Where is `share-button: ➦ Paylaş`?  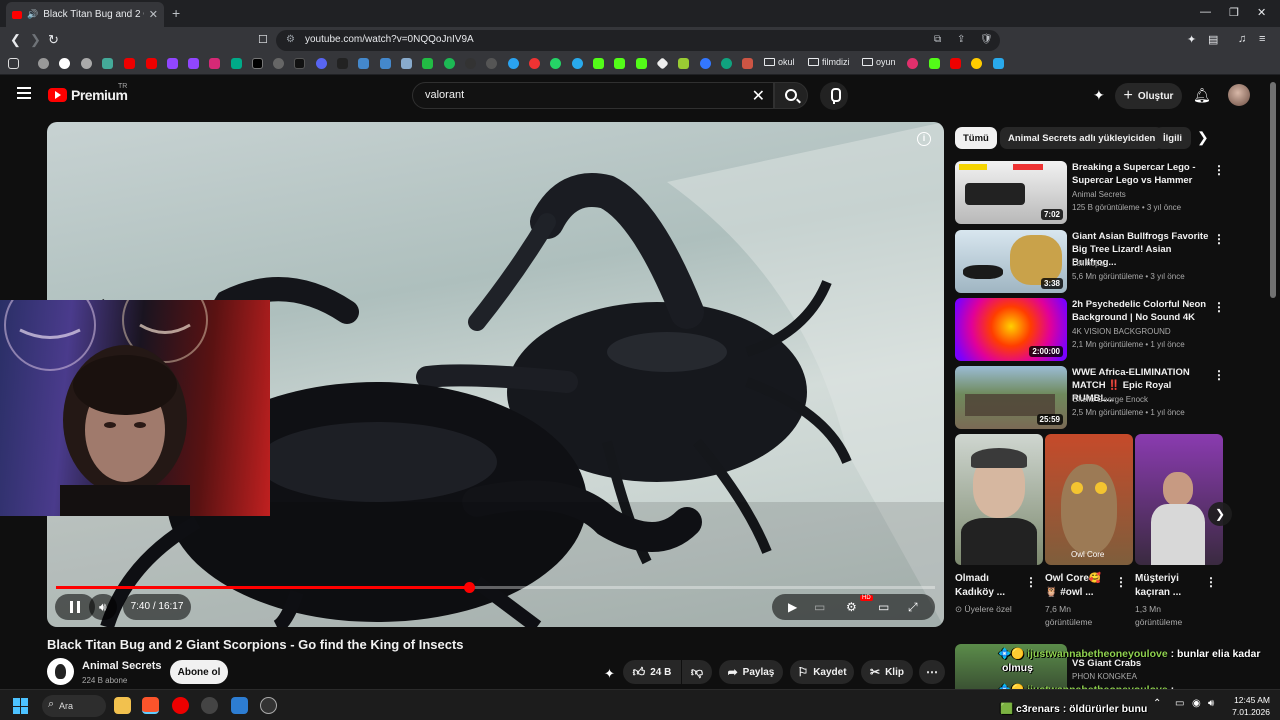
share-button: ➦ Paylaş is located at coordinates (751, 672).